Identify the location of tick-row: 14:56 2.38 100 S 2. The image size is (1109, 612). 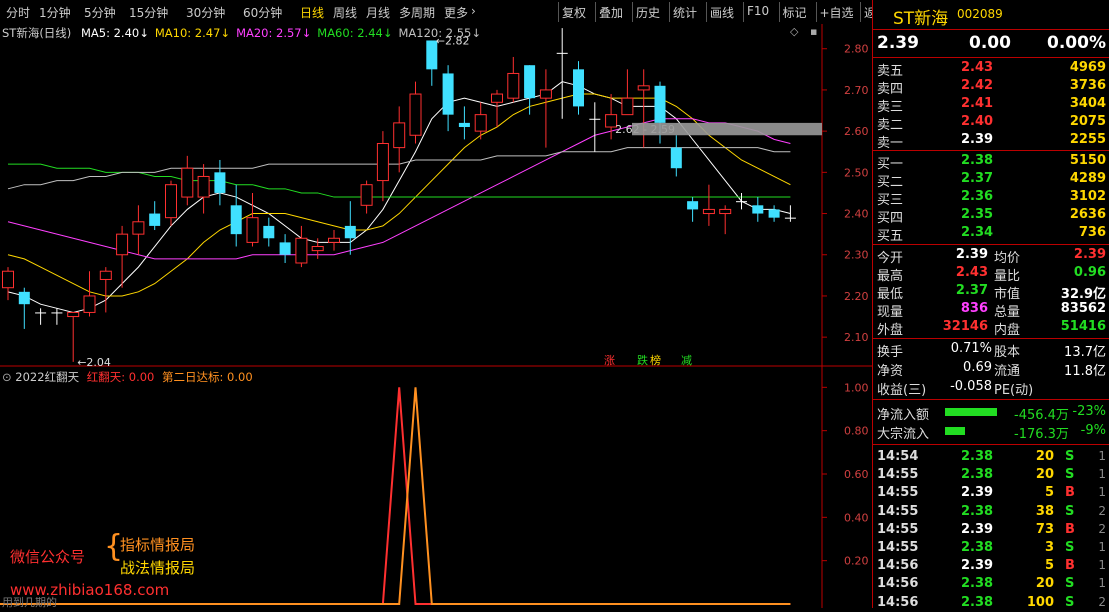
(991, 603).